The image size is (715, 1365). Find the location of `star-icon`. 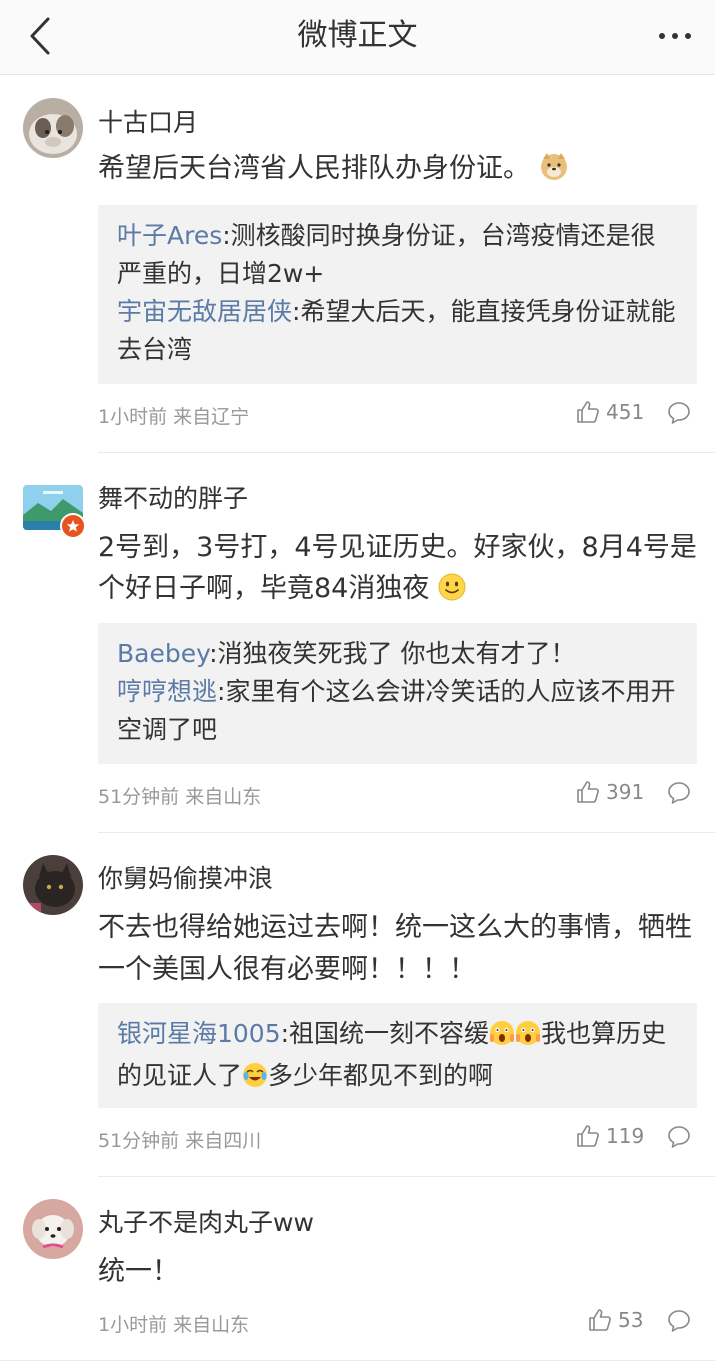

star-icon is located at coordinates (73, 526).